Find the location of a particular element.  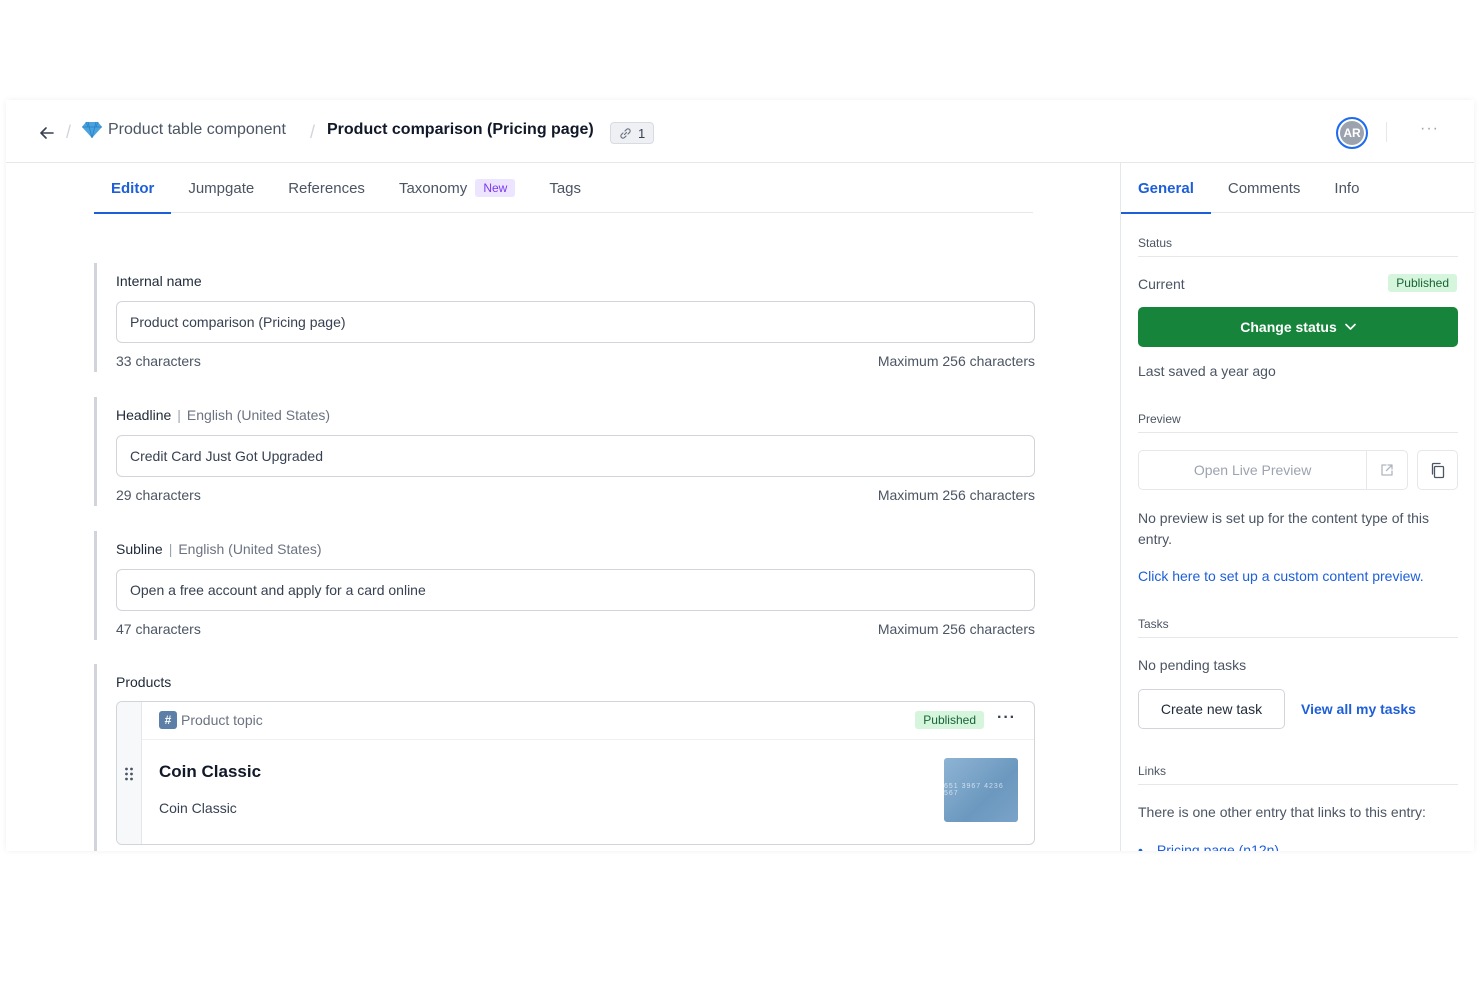

tab-general: General is located at coordinates (1166, 188).